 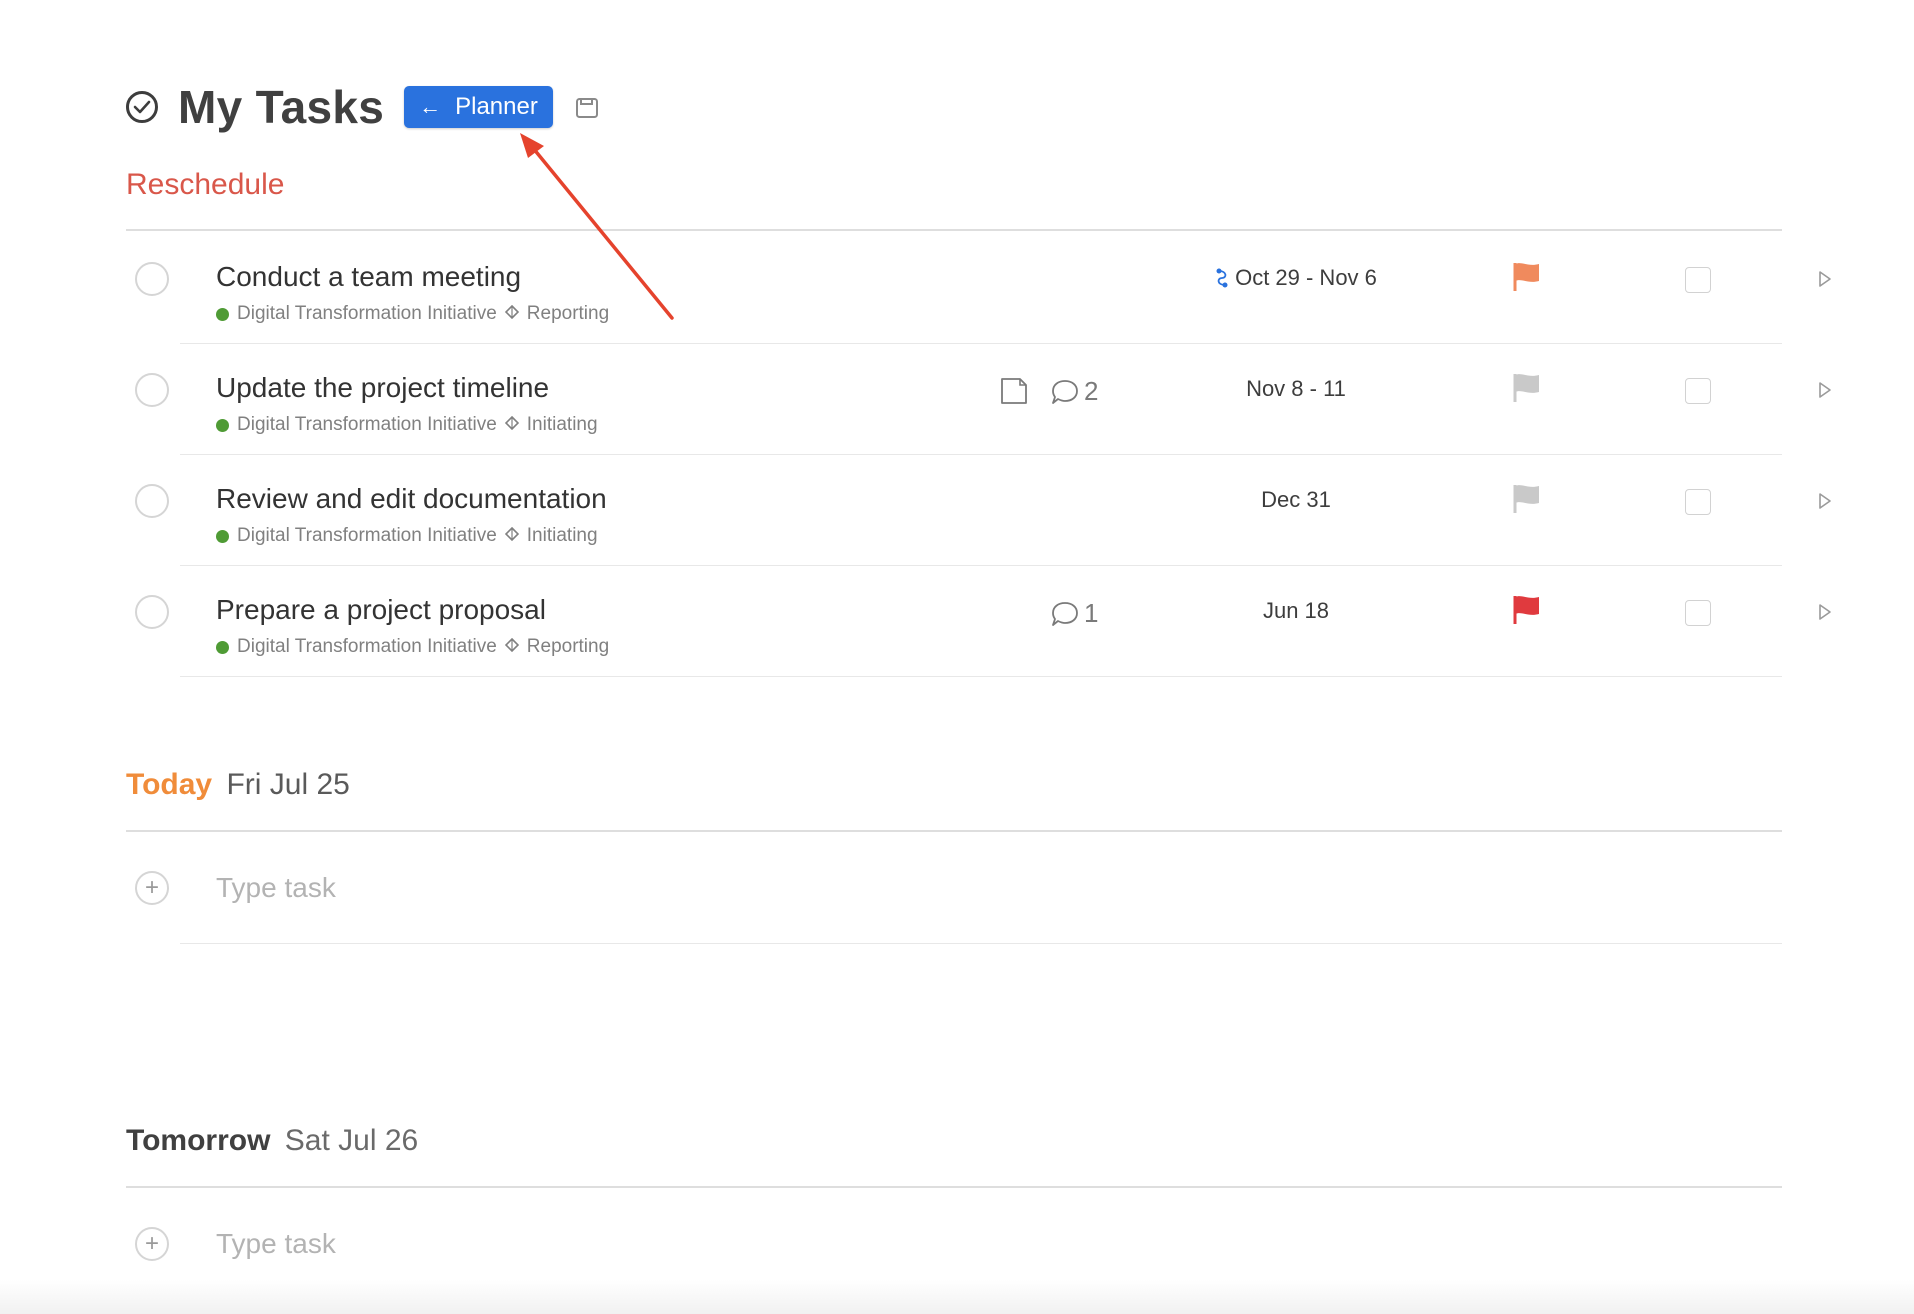 I want to click on task-date: Nov 8 - 11, so click(x=1296, y=389).